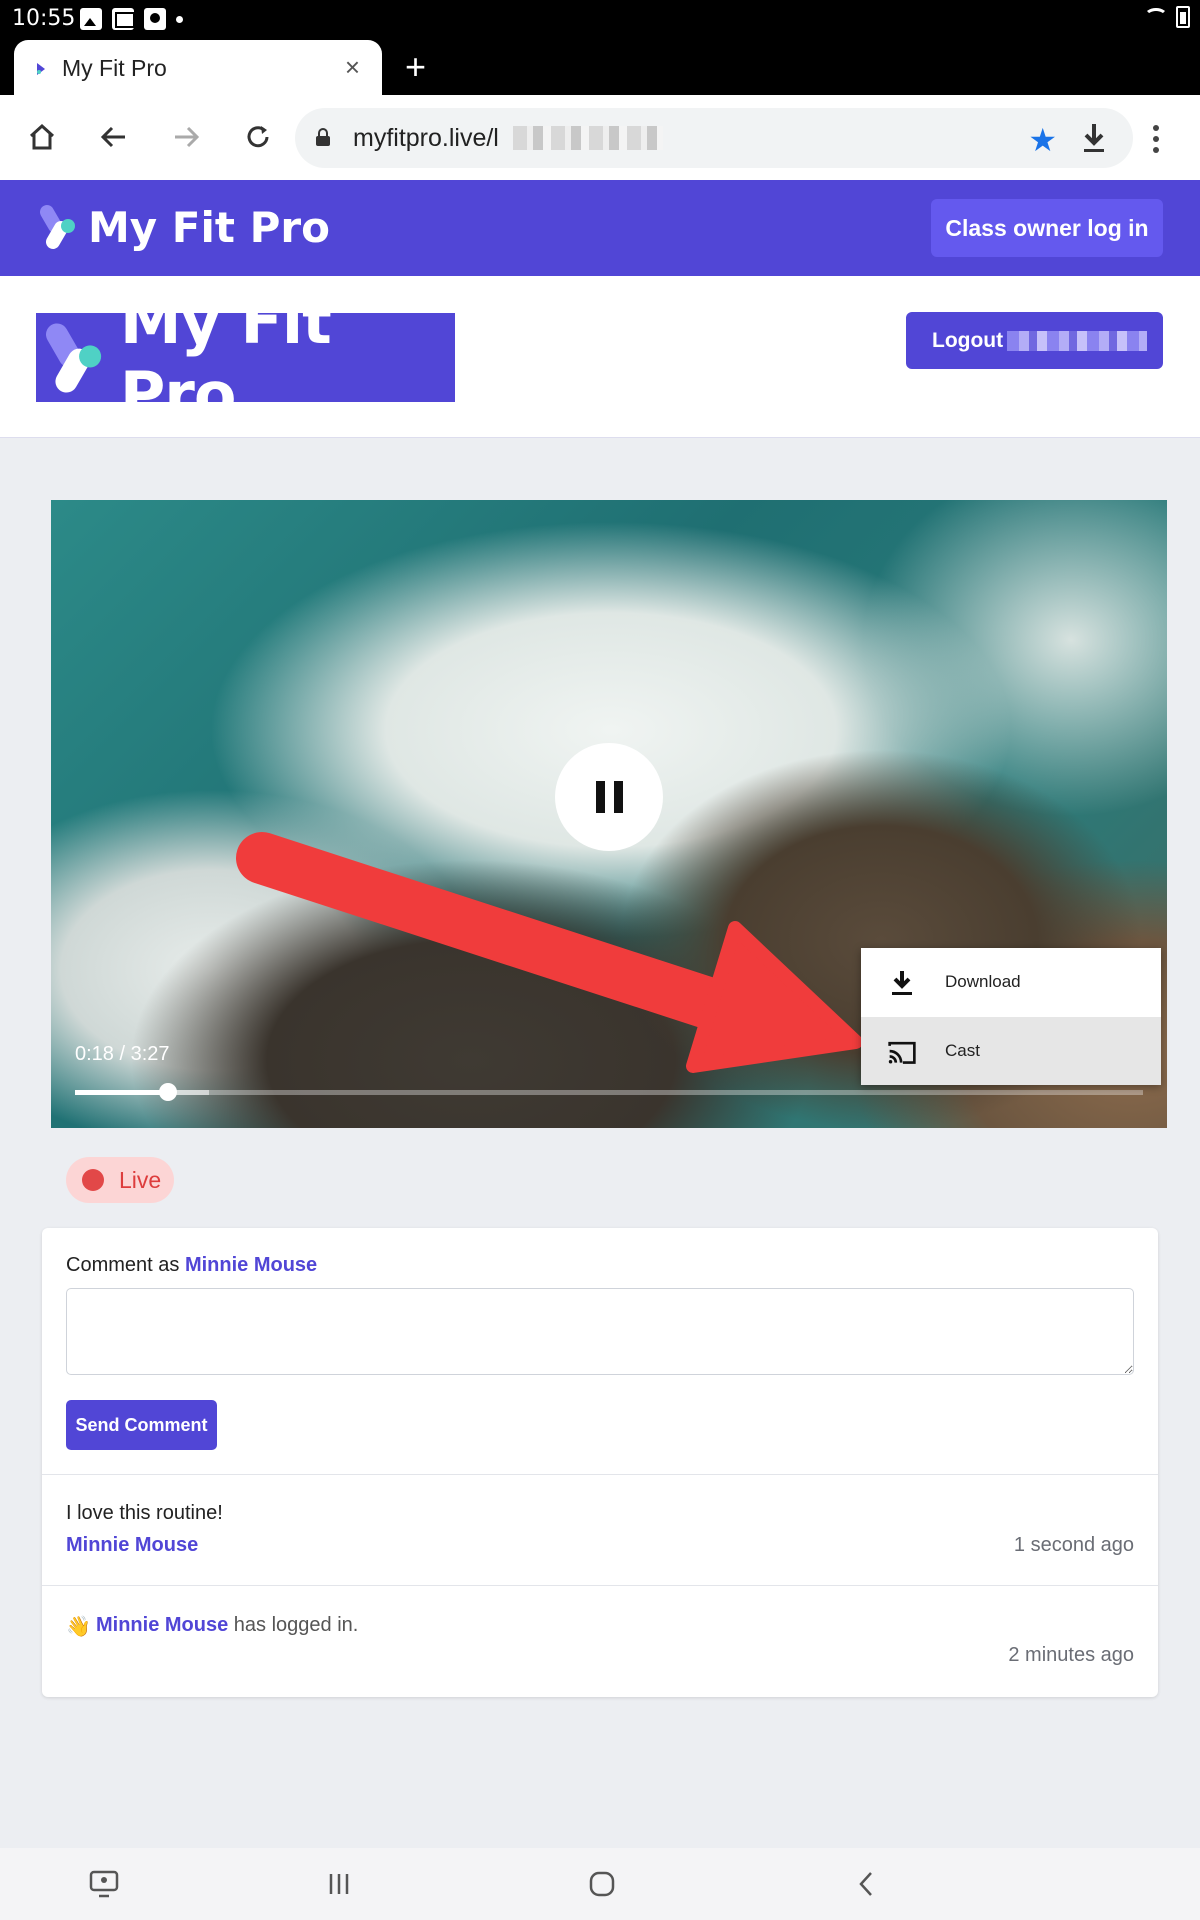  I want to click on download-menu-item: Download, so click(1011, 982).